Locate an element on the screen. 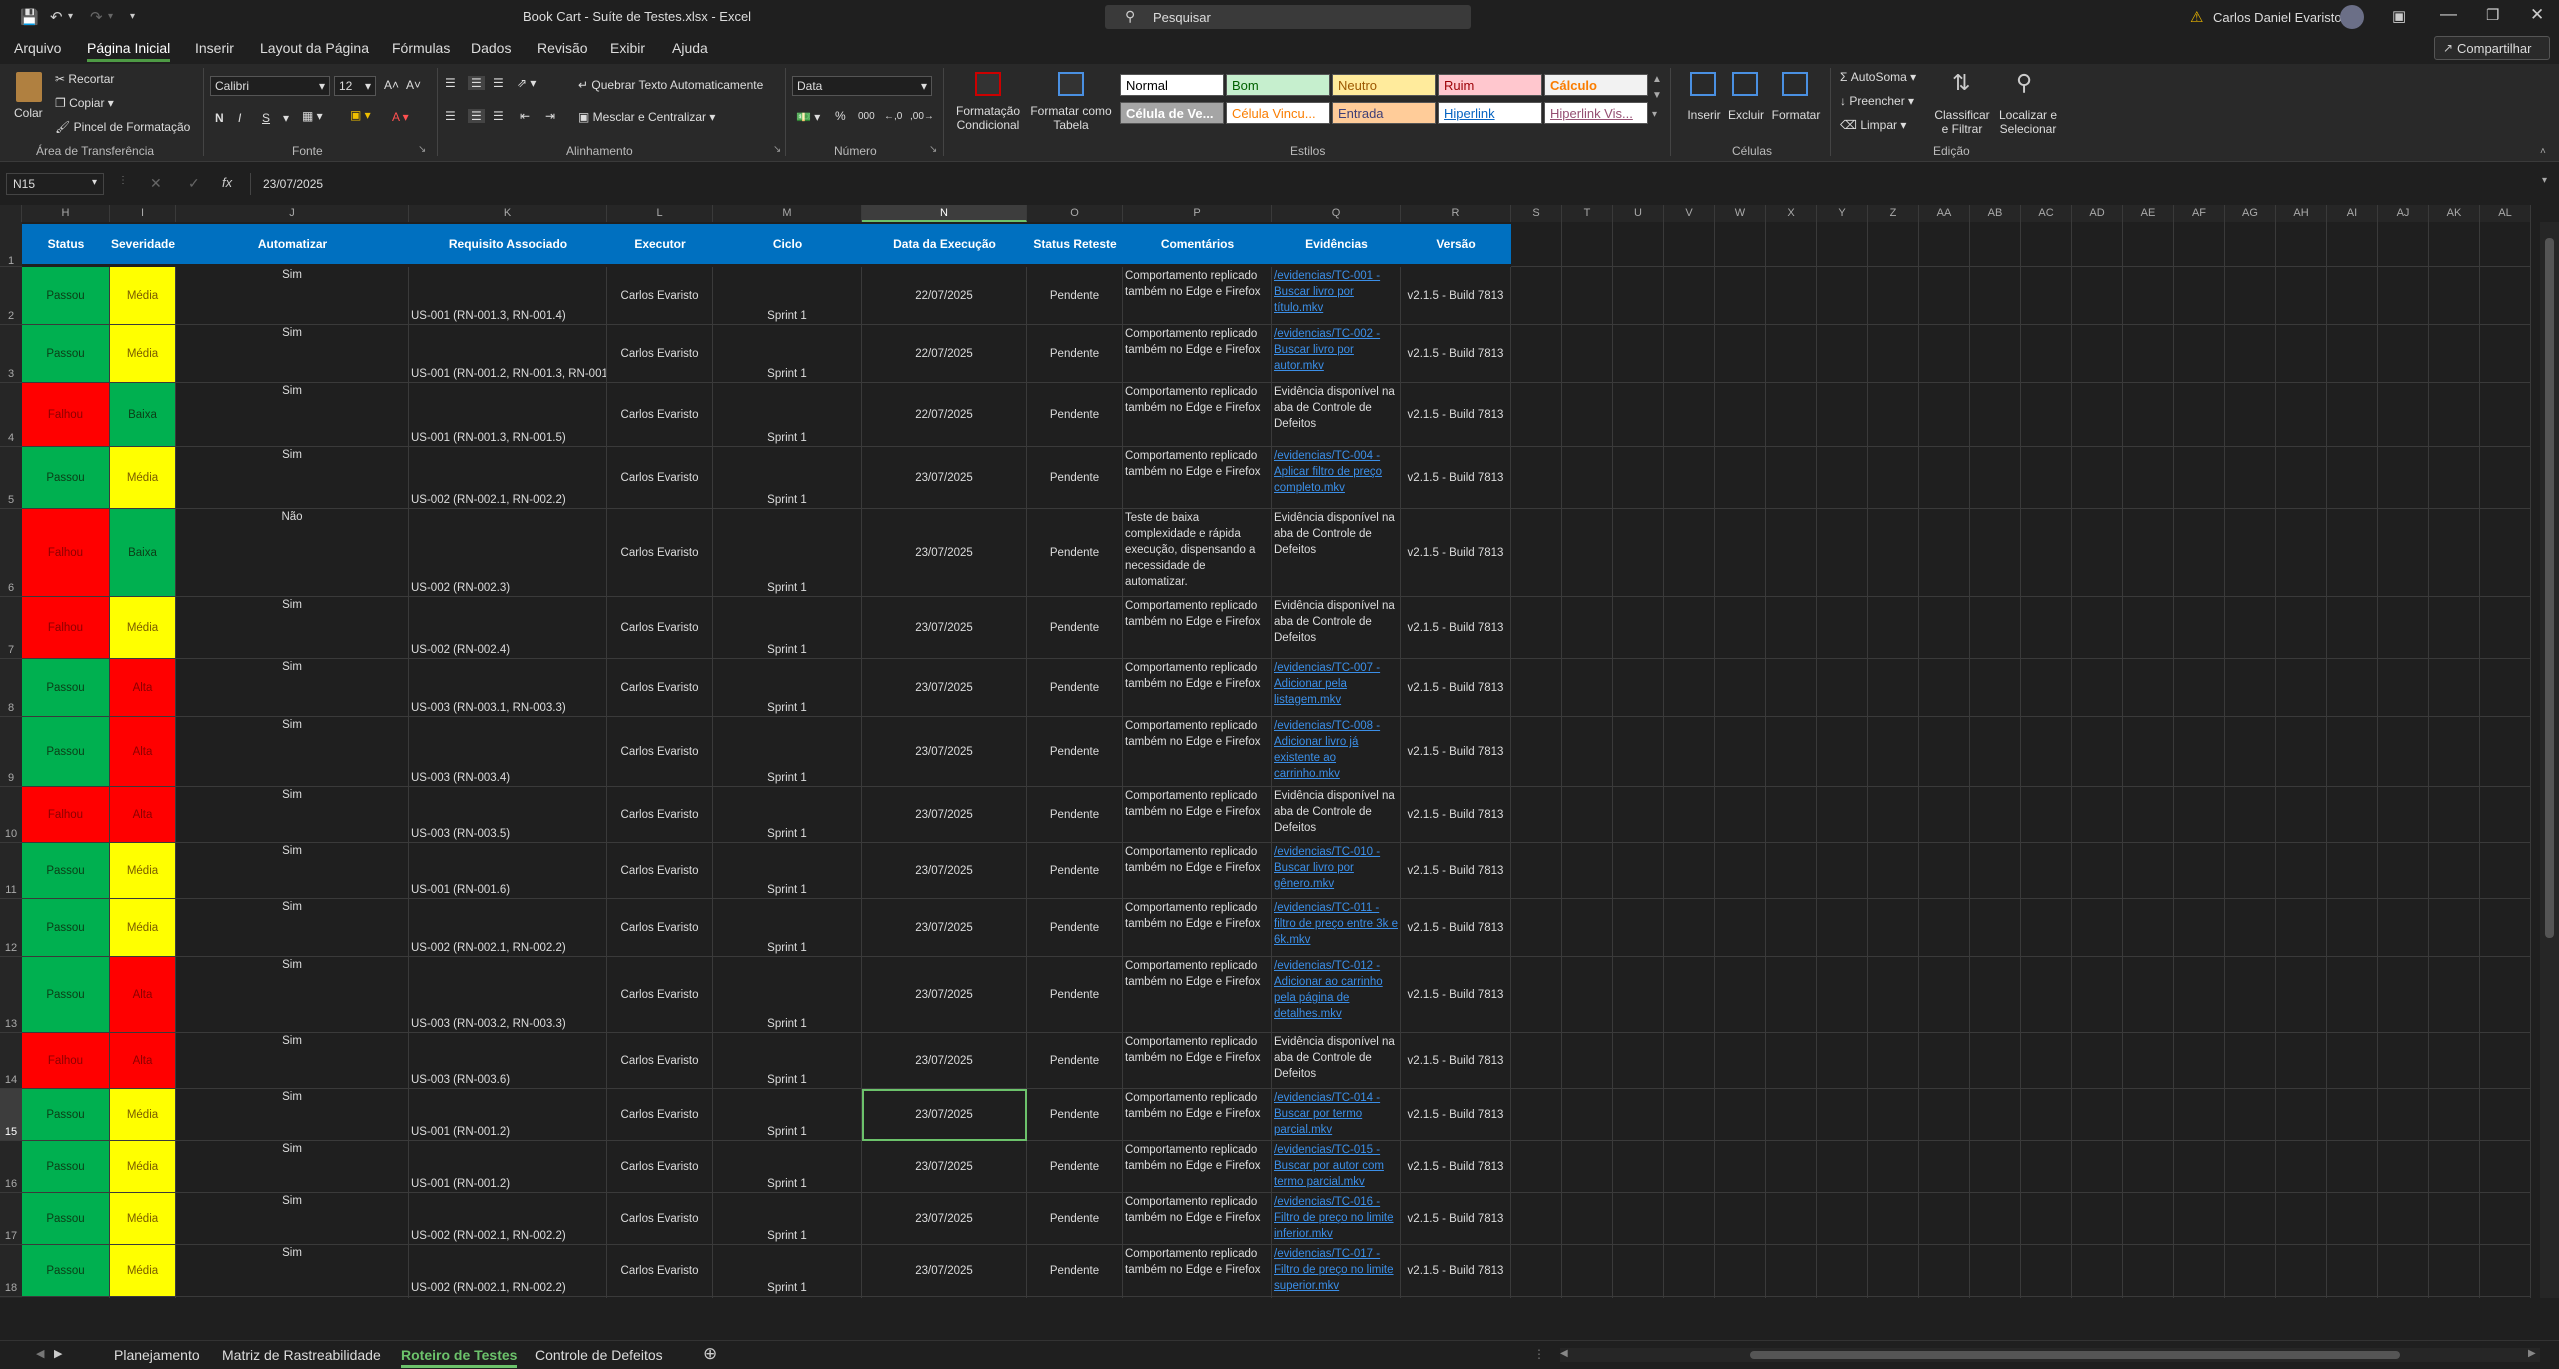 The height and width of the screenshot is (1369, 2559). requirement-cell: US-003 (RN-003.1, RN-003.3) is located at coordinates (508, 688).